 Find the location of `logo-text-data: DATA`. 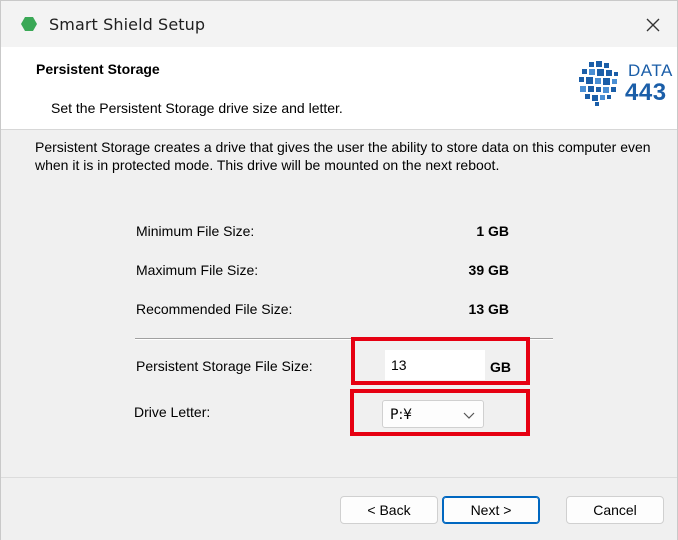

logo-text-data: DATA is located at coordinates (650, 70).